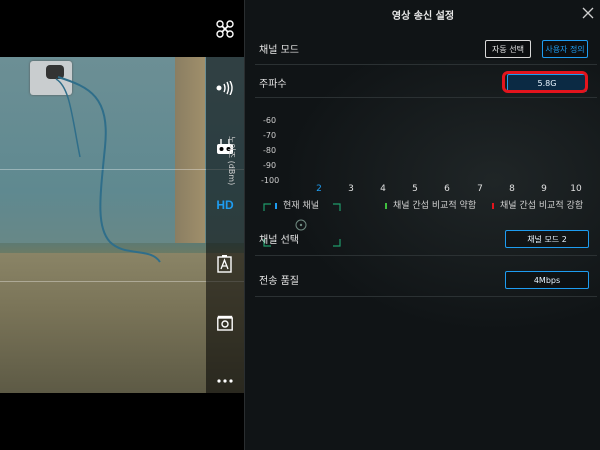 This screenshot has height=450, width=600. Describe the element at coordinates (270, 165) in the screenshot. I see `y-tick: -90` at that location.